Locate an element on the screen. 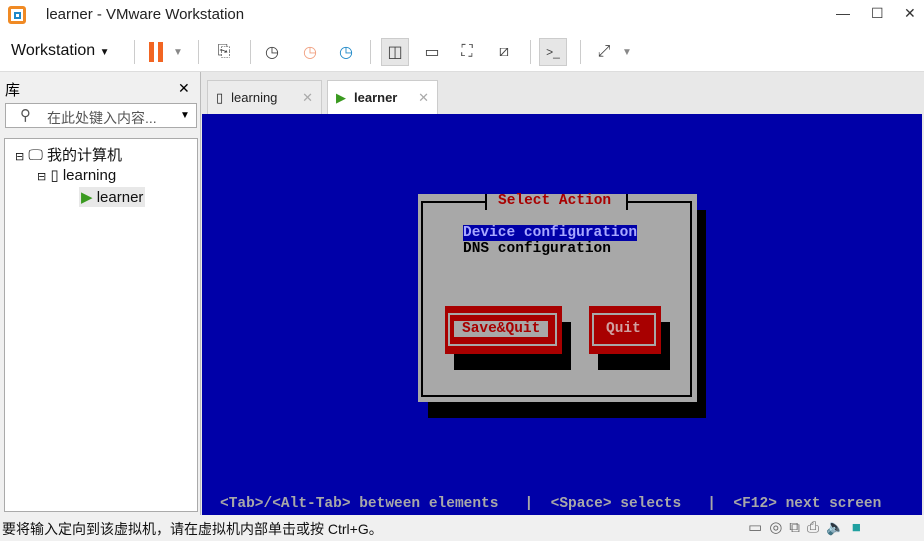 This screenshot has width=924, height=541. quit-label: Quit is located at coordinates (623, 329).